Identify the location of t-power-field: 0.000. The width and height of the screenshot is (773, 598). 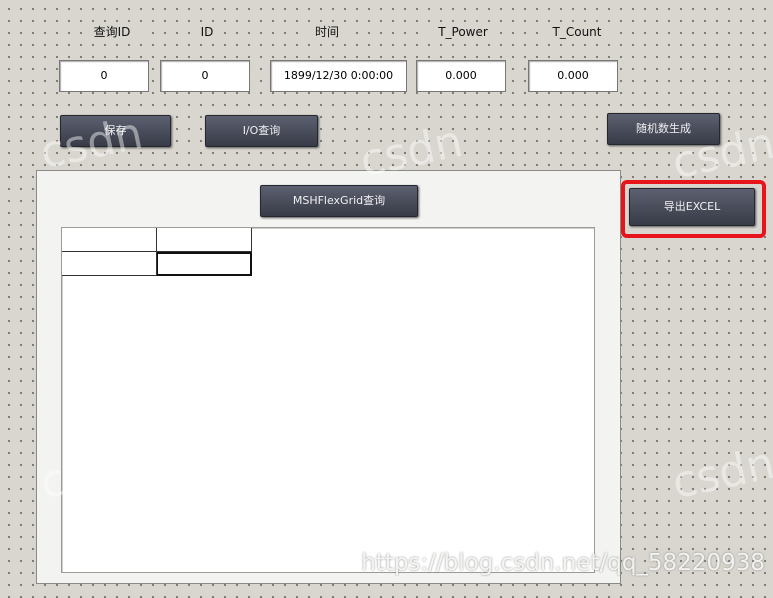
(461, 76).